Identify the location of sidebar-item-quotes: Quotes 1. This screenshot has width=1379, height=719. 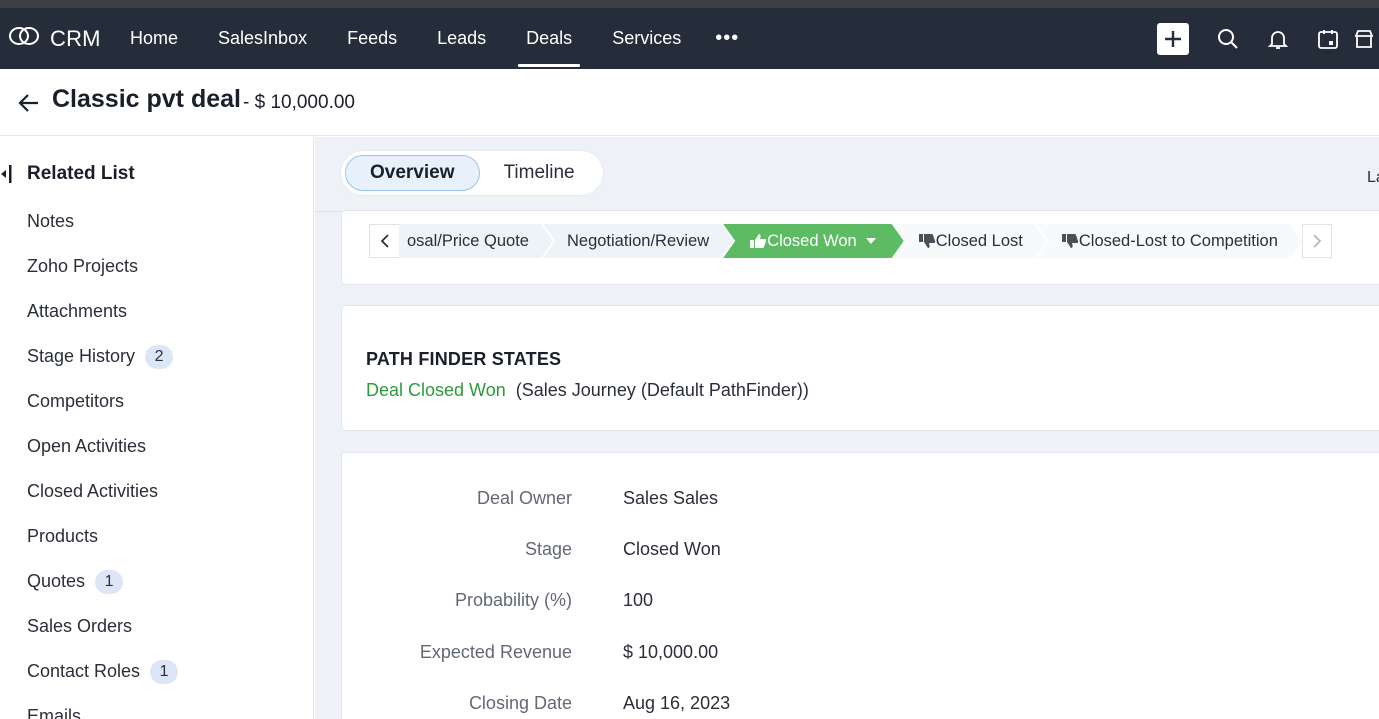
(102, 581).